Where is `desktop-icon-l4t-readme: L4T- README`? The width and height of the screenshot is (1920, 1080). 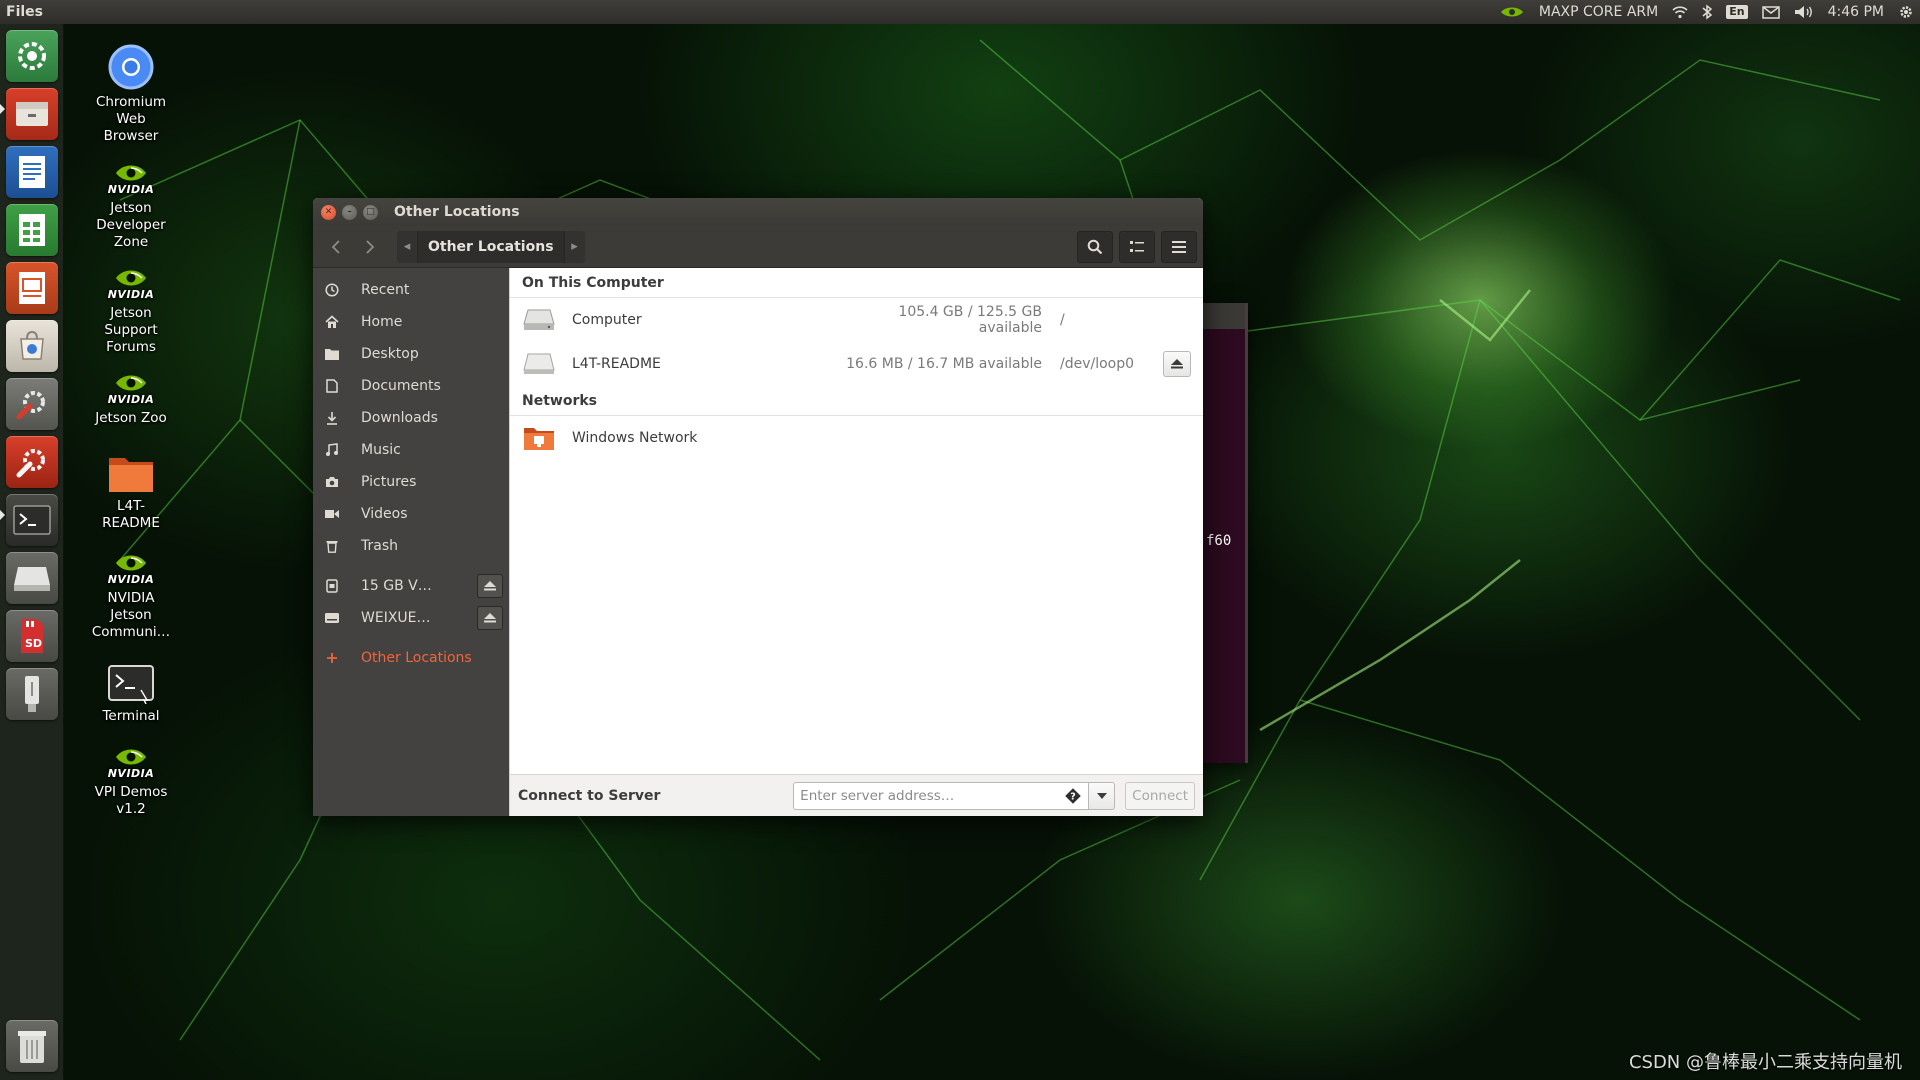
desktop-icon-l4t-readme: L4T- README is located at coordinates (131, 492).